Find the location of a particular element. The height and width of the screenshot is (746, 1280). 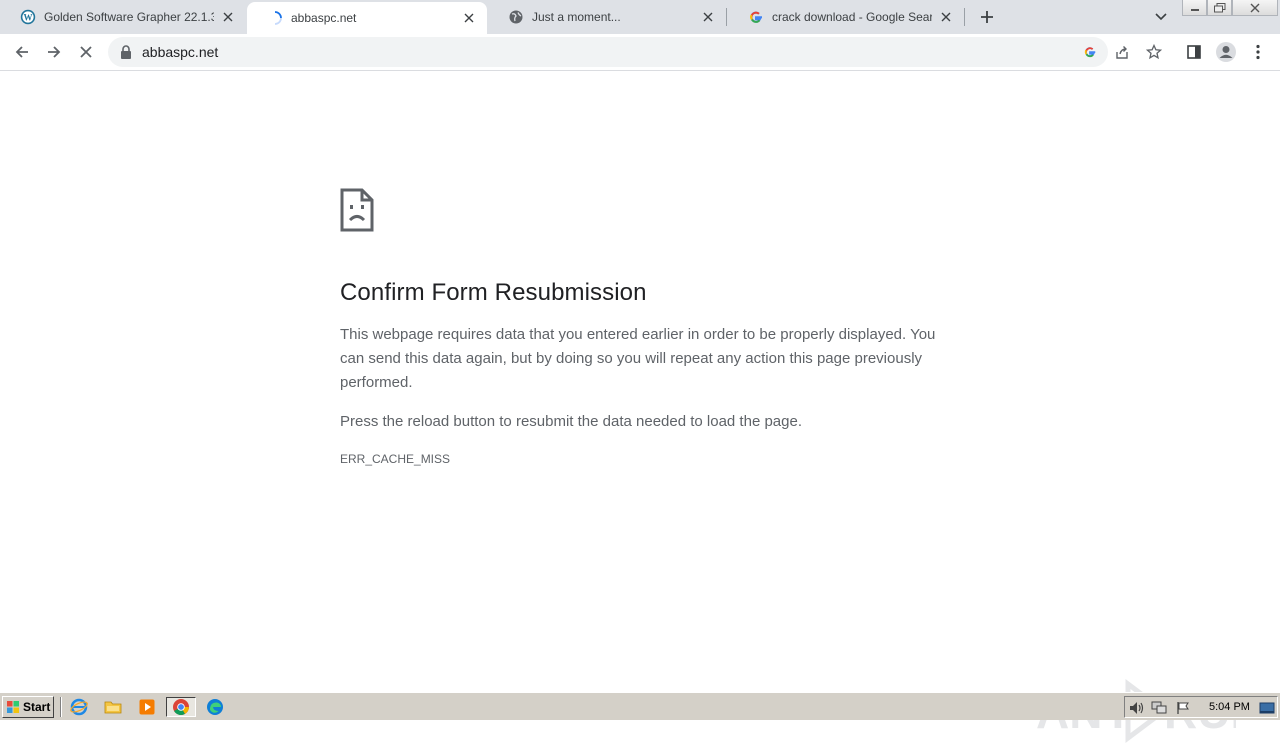

arrow-right-icon is located at coordinates (54, 52).